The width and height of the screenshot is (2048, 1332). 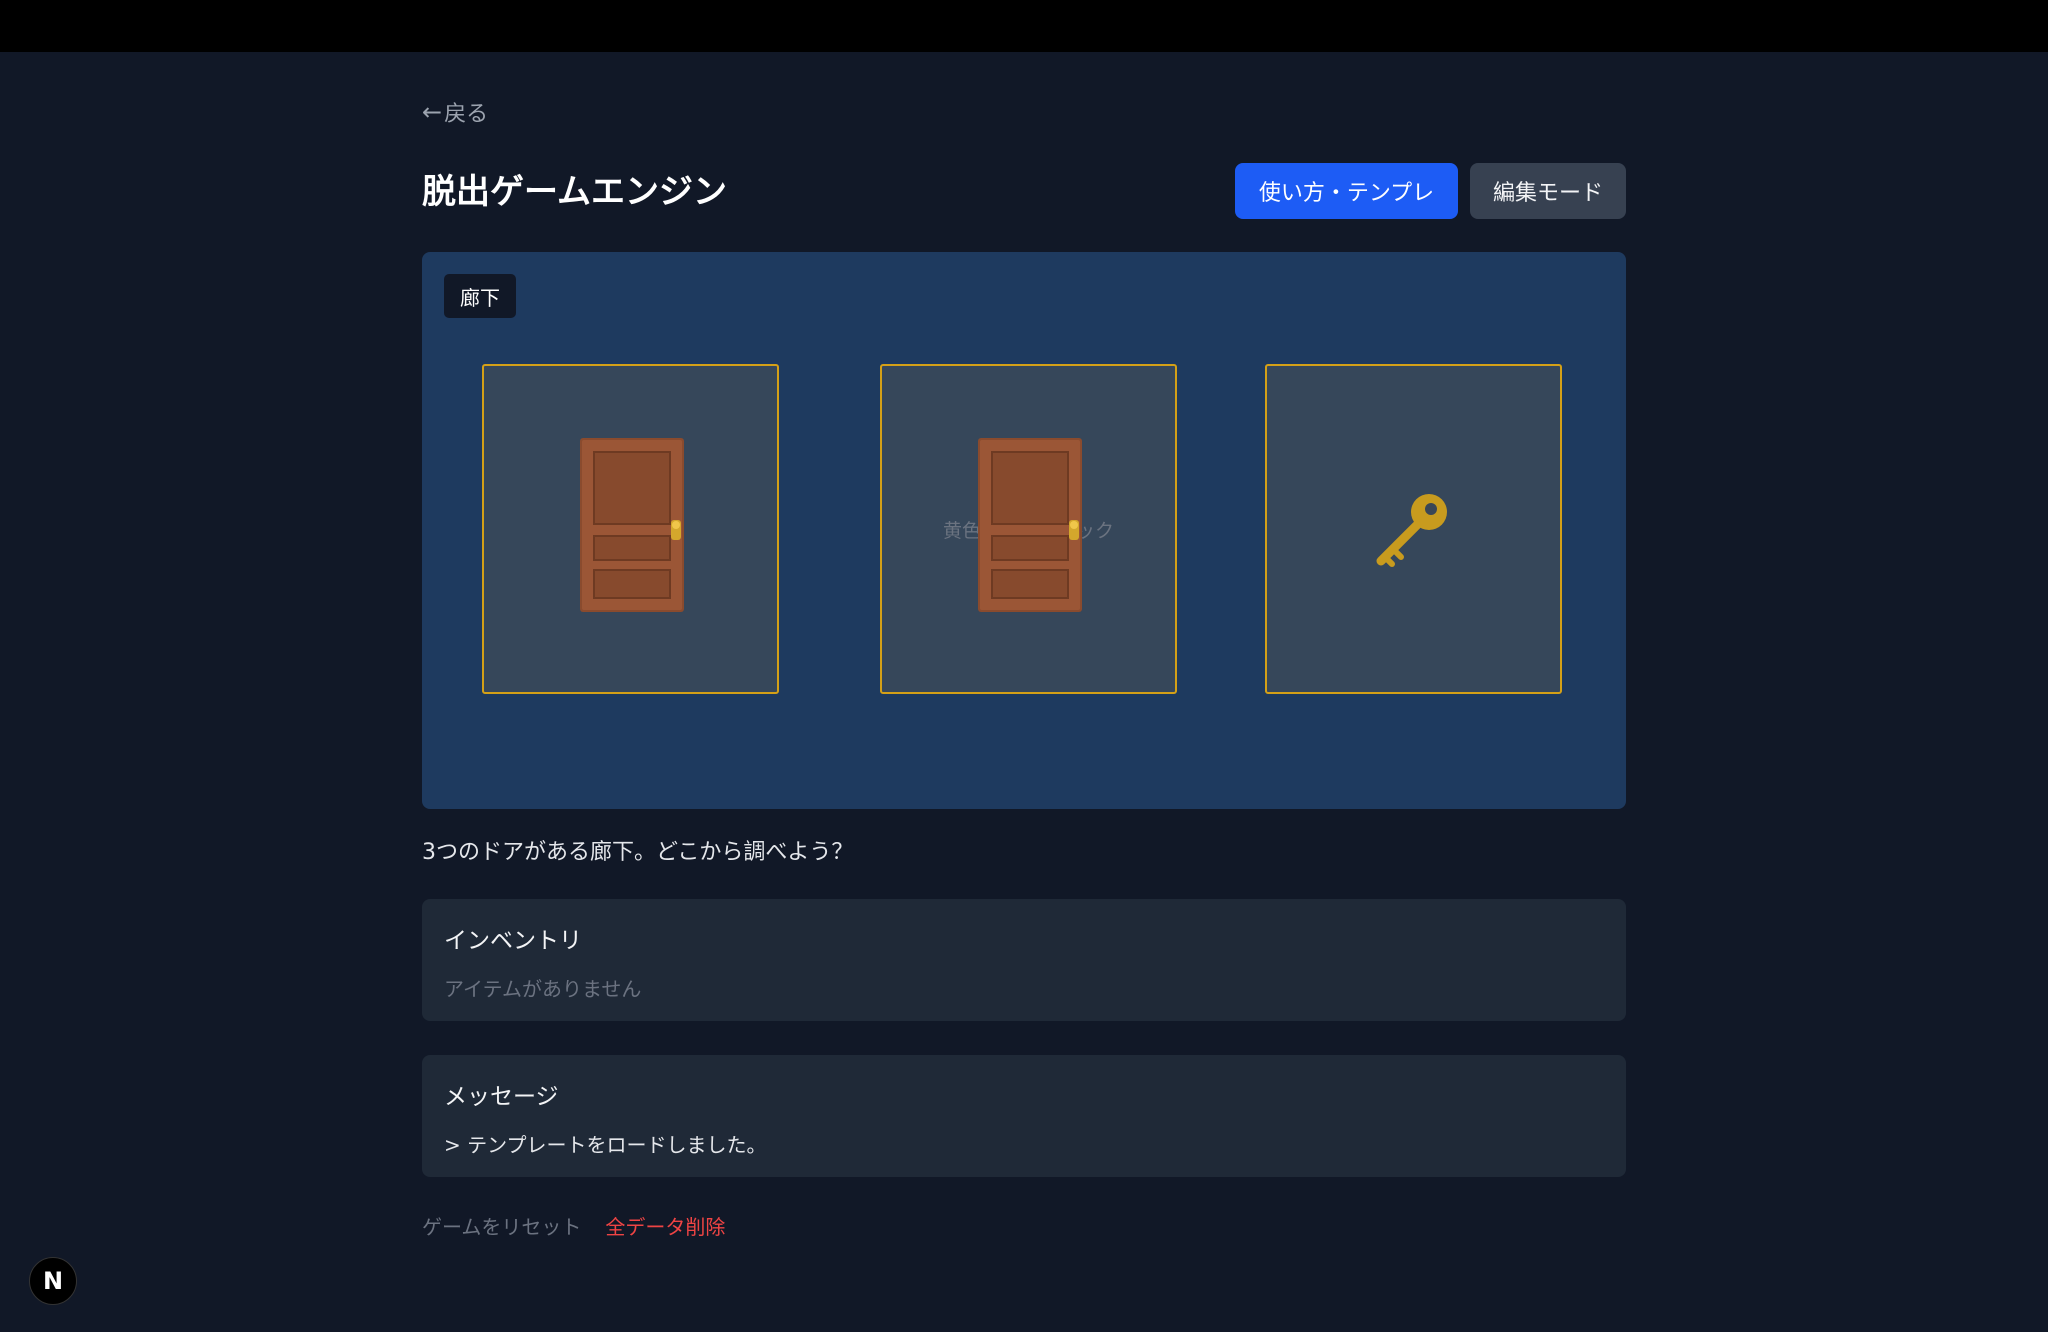 What do you see at coordinates (1548, 191) in the screenshot?
I see `edit-mode-button: 編集モード` at bounding box center [1548, 191].